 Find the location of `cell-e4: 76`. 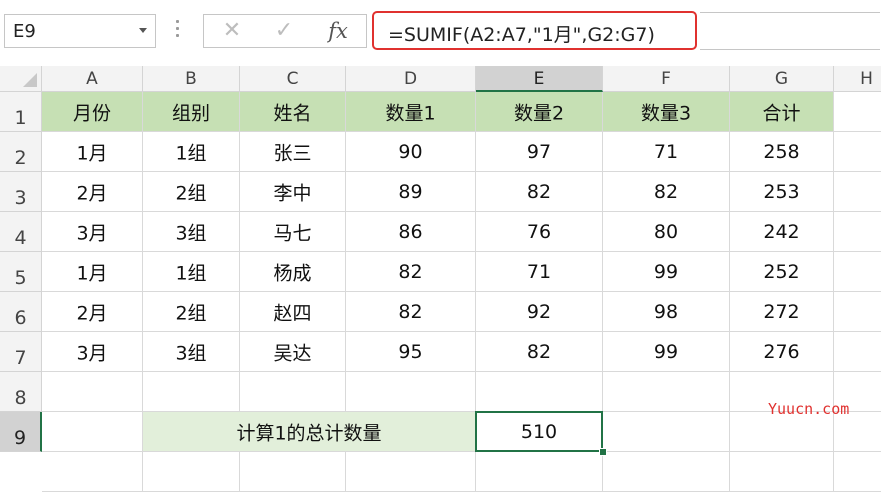

cell-e4: 76 is located at coordinates (539, 232).